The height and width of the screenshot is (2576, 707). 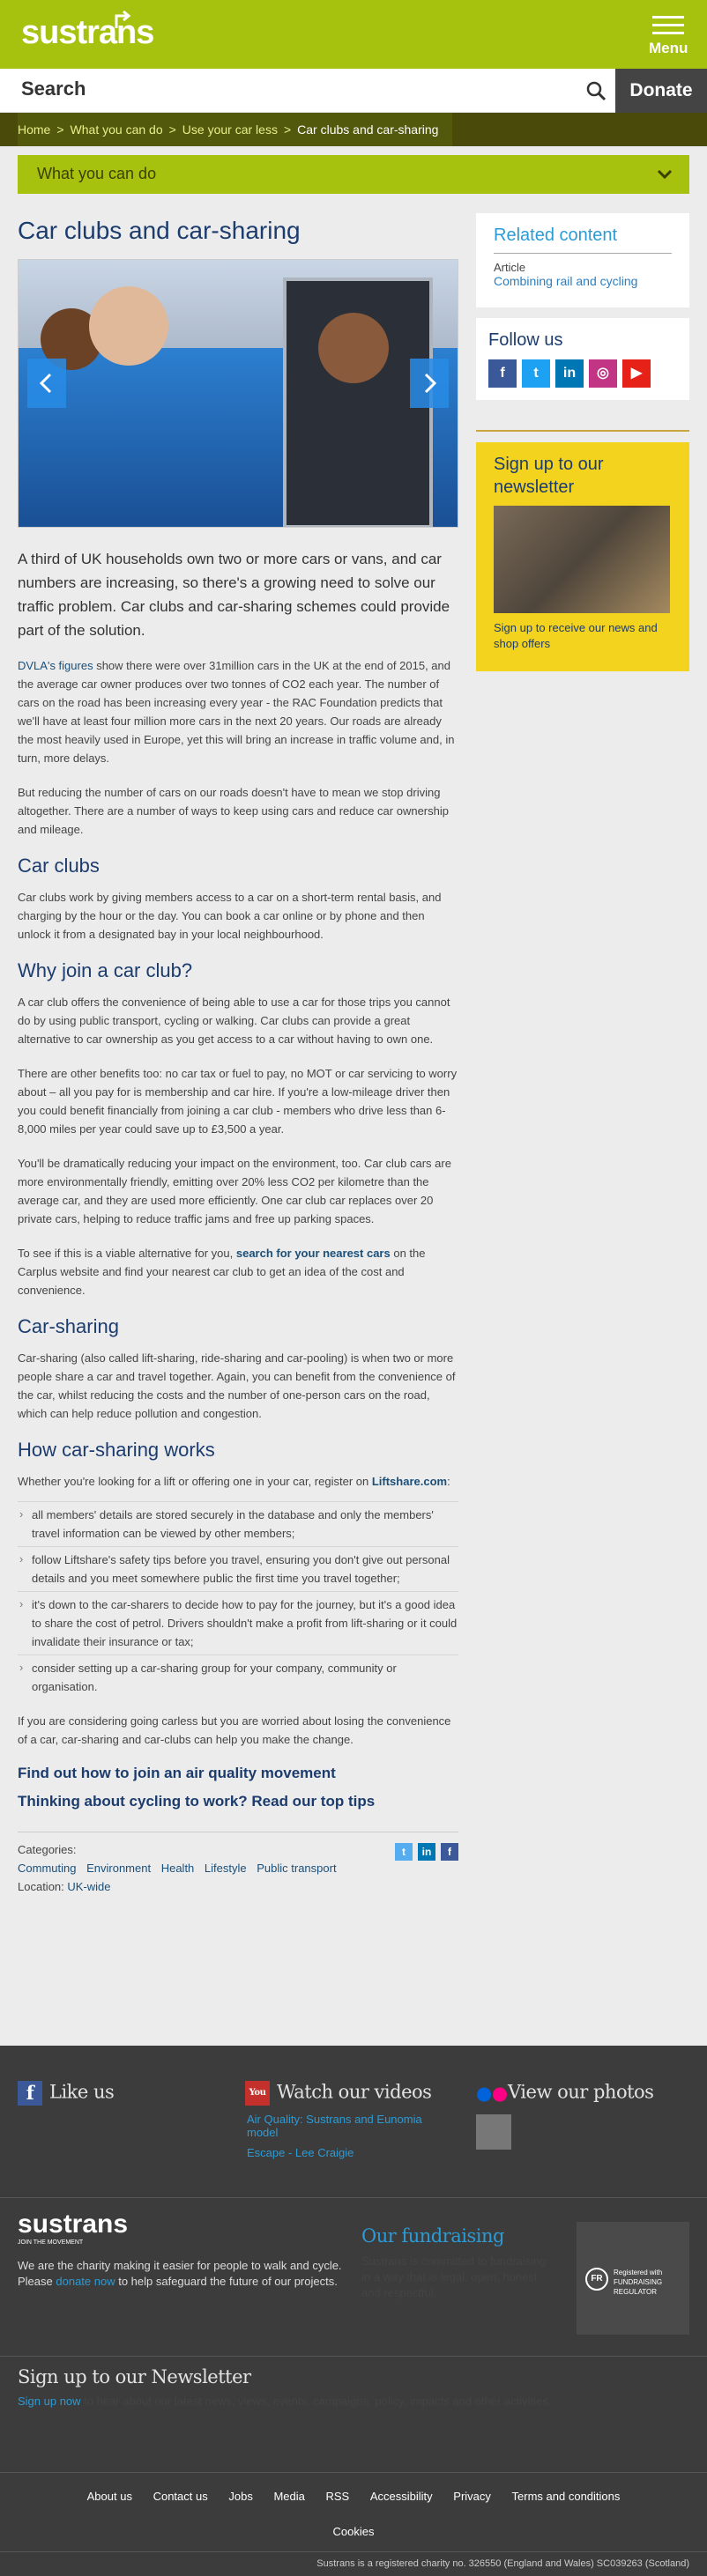 What do you see at coordinates (258, 2094) in the screenshot?
I see `youtube-icon: You` at bounding box center [258, 2094].